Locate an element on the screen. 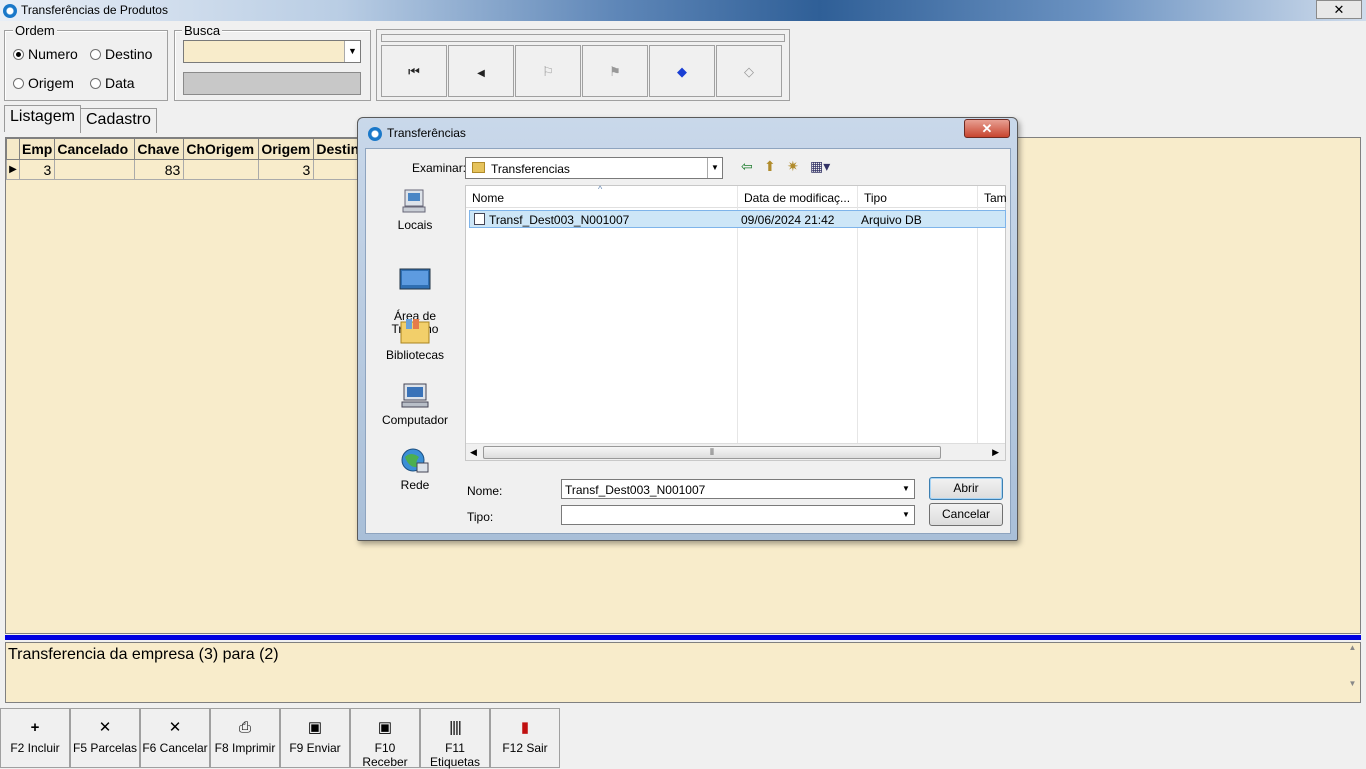  new-folder-icon: ✷ is located at coordinates (793, 166).